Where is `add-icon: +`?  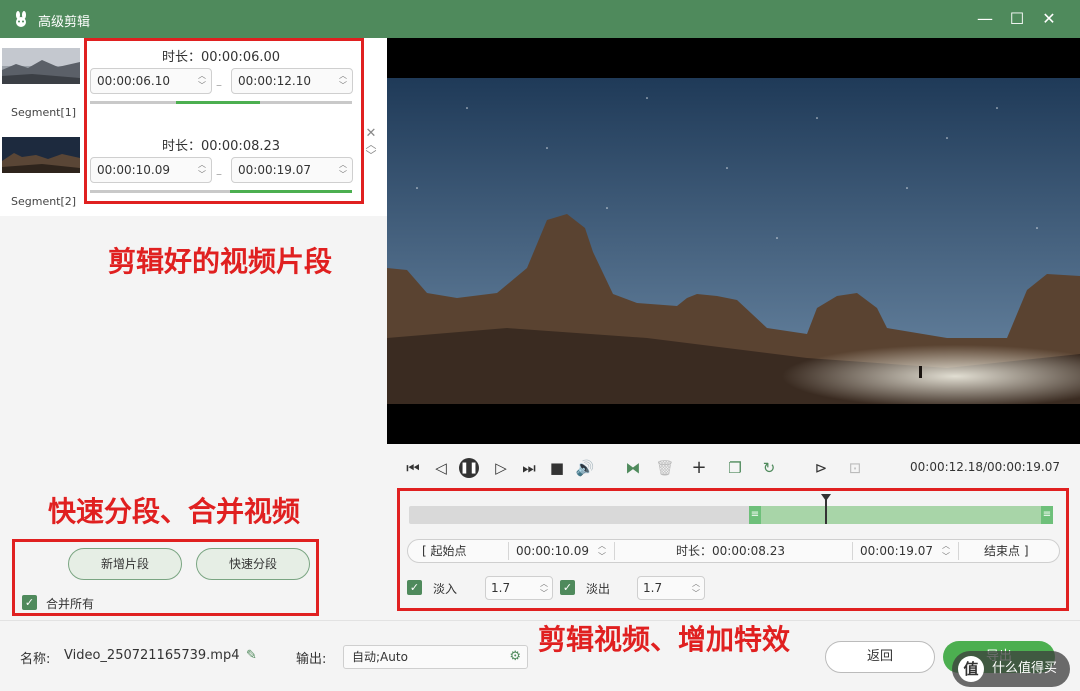
add-icon: + is located at coordinates (699, 468).